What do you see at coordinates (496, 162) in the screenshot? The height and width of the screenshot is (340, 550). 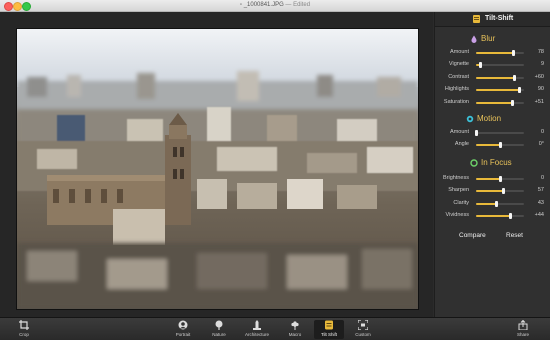 I see `section-title: In Focus` at bounding box center [496, 162].